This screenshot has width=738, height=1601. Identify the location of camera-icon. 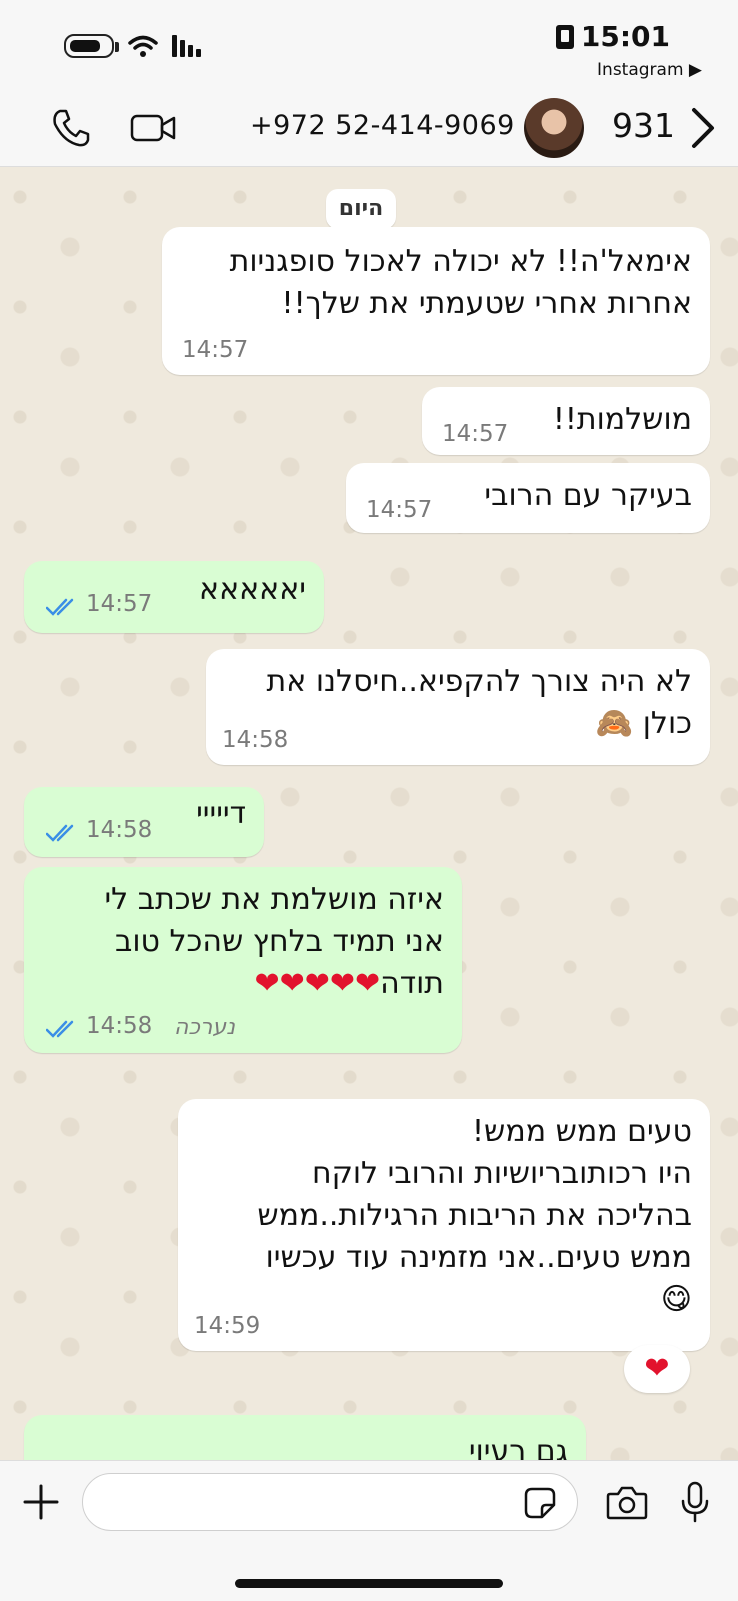
(627, 1503).